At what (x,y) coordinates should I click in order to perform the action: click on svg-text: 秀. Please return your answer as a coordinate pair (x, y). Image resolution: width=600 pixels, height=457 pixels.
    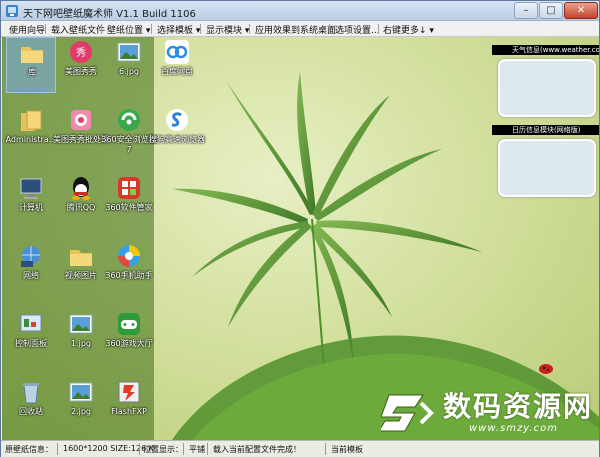
    Looking at the image, I should click on (81, 53).